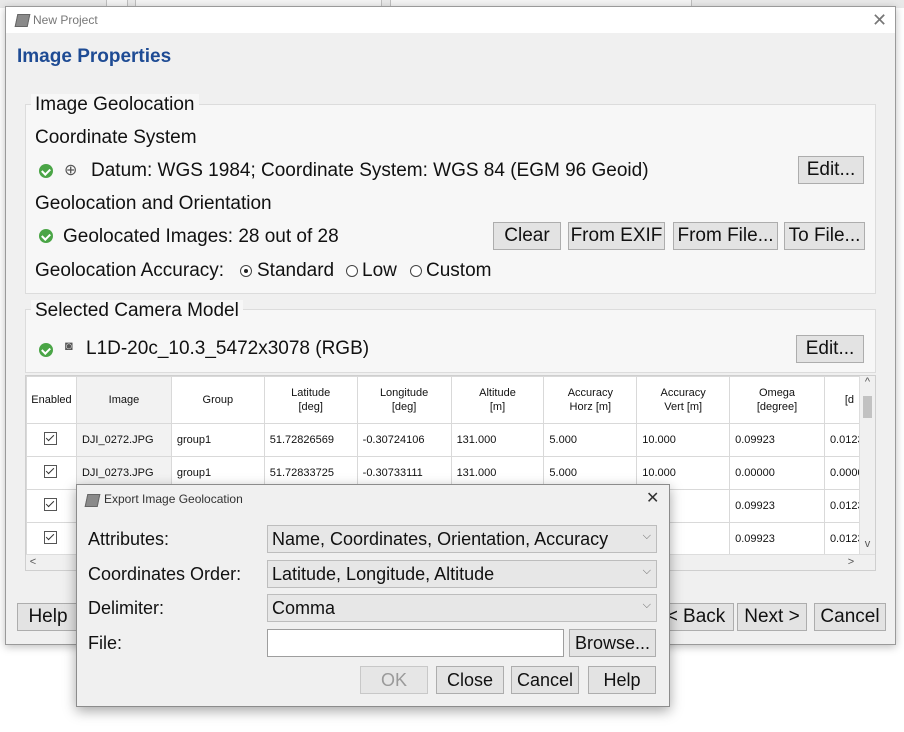 The height and width of the screenshot is (732, 904). What do you see at coordinates (867, 382) in the screenshot?
I see `scroll-up-arrow: ^` at bounding box center [867, 382].